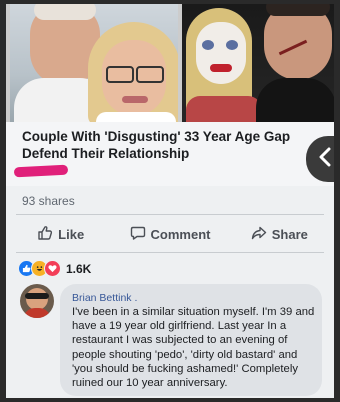 The height and width of the screenshot is (402, 340). Describe the element at coordinates (138, 234) in the screenshot. I see `comment-bubble-icon` at that location.